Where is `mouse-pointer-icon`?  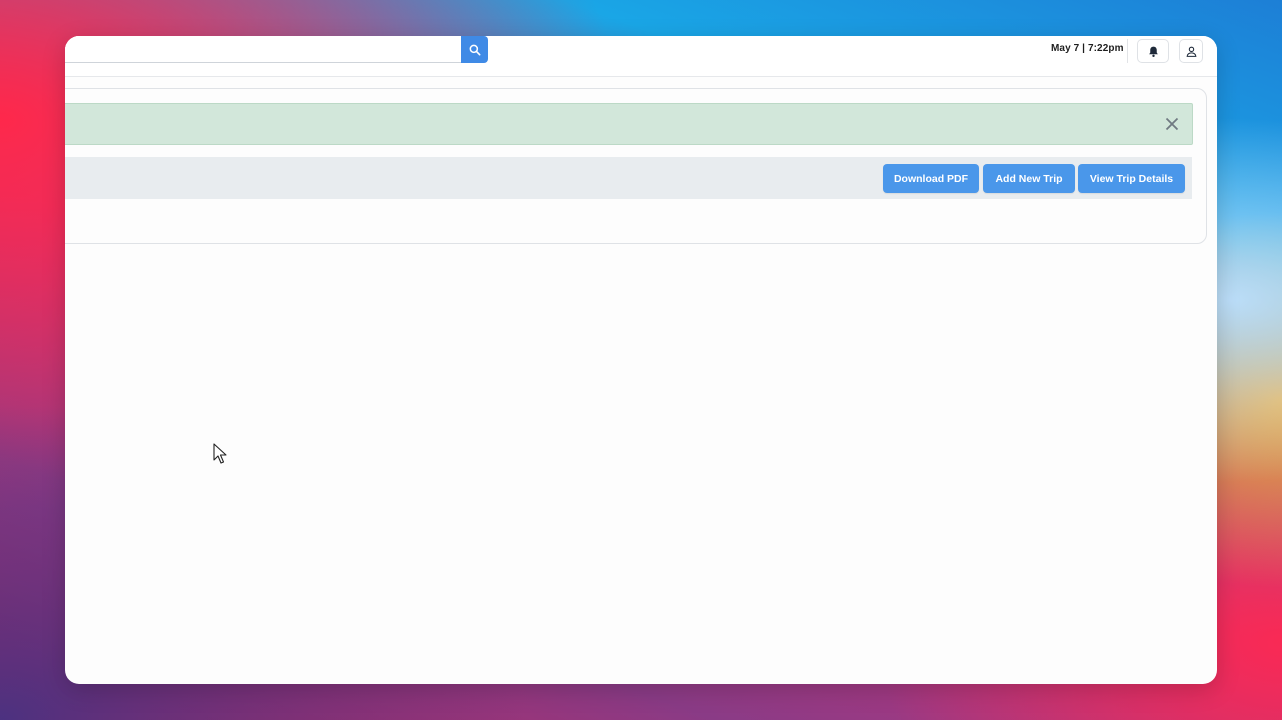 mouse-pointer-icon is located at coordinates (220, 453).